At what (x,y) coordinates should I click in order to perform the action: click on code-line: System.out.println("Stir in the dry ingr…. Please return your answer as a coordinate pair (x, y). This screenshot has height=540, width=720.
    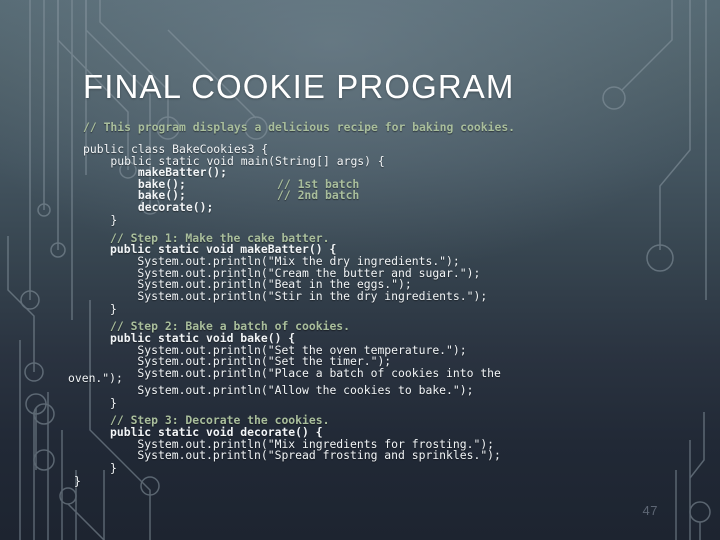
    Looking at the image, I should click on (299, 296).